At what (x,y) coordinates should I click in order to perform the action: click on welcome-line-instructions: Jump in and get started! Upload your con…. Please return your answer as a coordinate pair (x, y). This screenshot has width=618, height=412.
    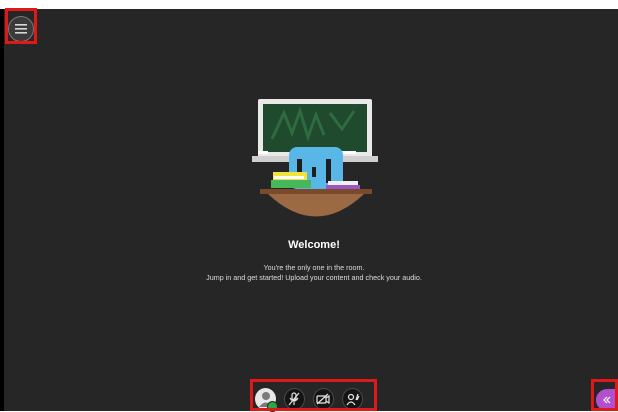
    Looking at the image, I should click on (314, 277).